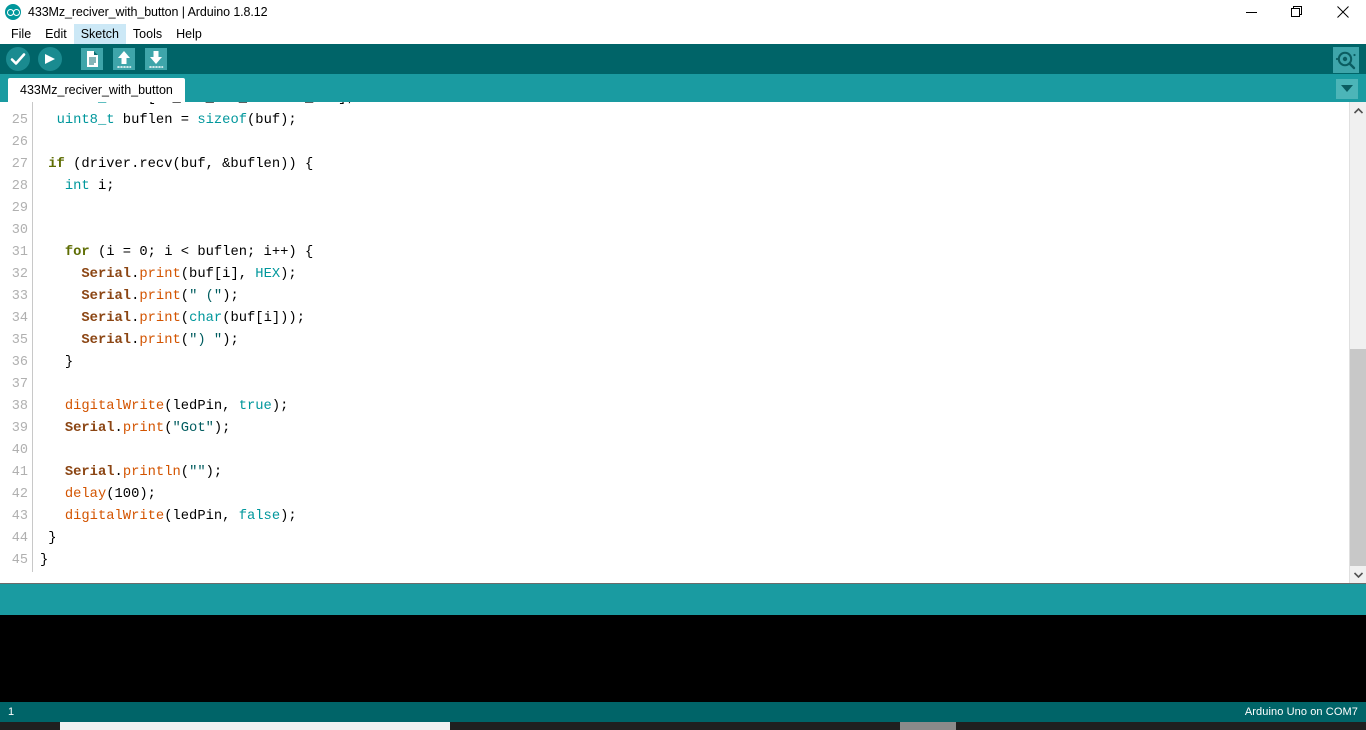 The height and width of the screenshot is (730, 1366). Describe the element at coordinates (694, 297) in the screenshot. I see `code-line: Serial.print(" (");` at that location.